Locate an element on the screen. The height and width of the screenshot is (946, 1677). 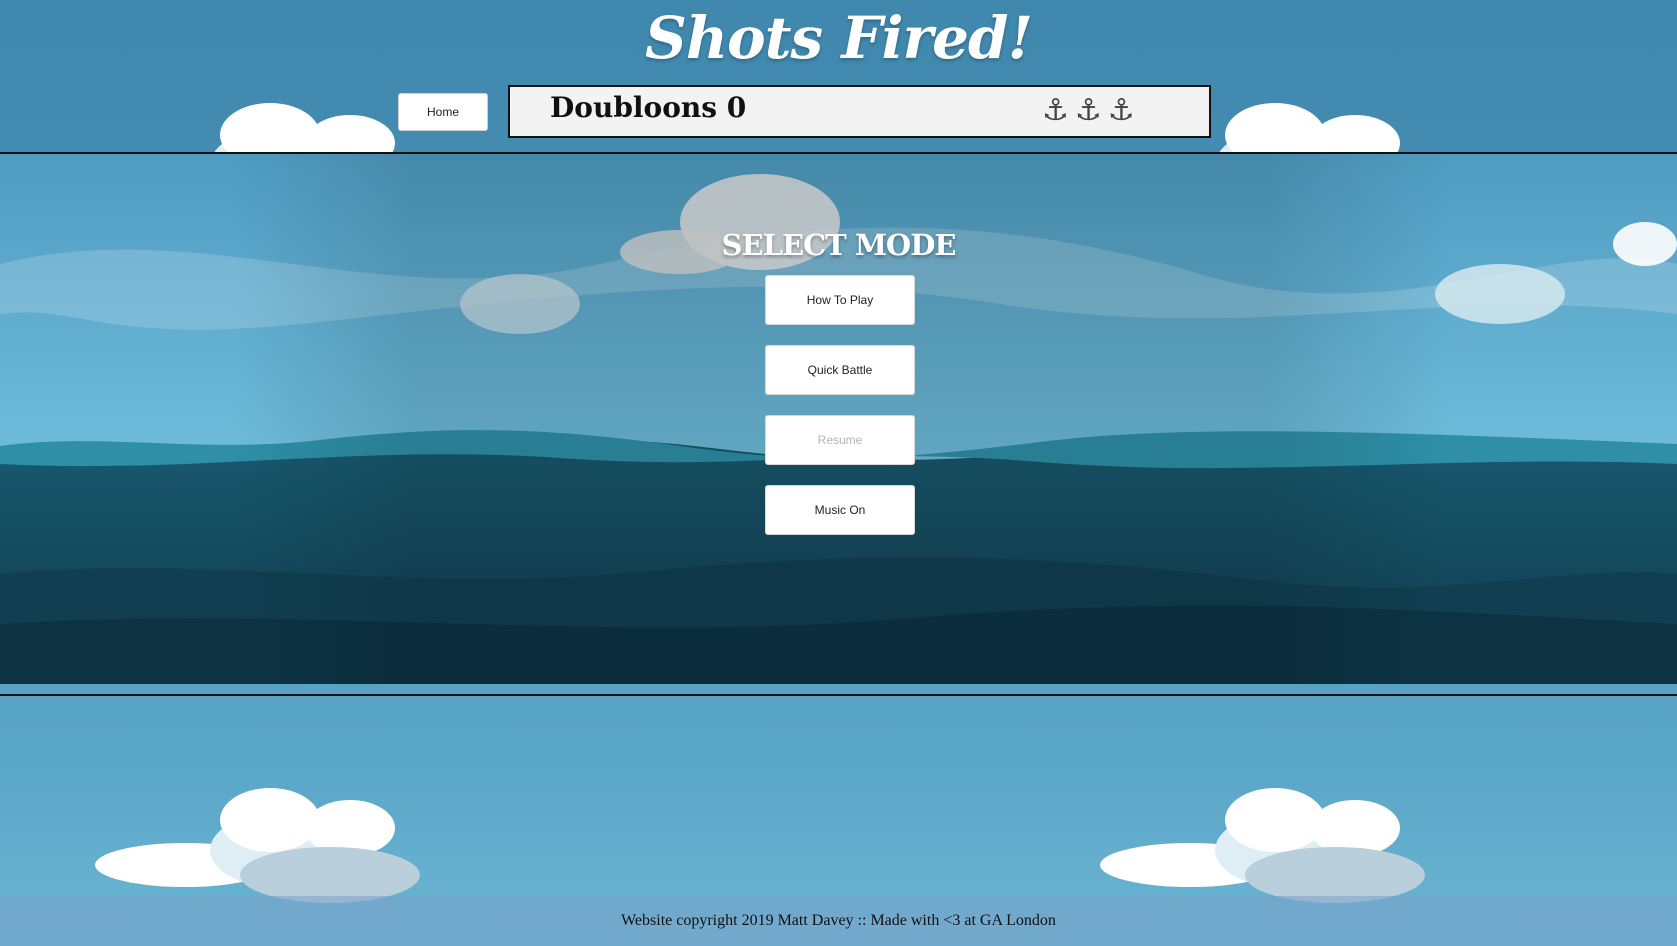
how-to-play-button: How To Play is located at coordinates (840, 300).